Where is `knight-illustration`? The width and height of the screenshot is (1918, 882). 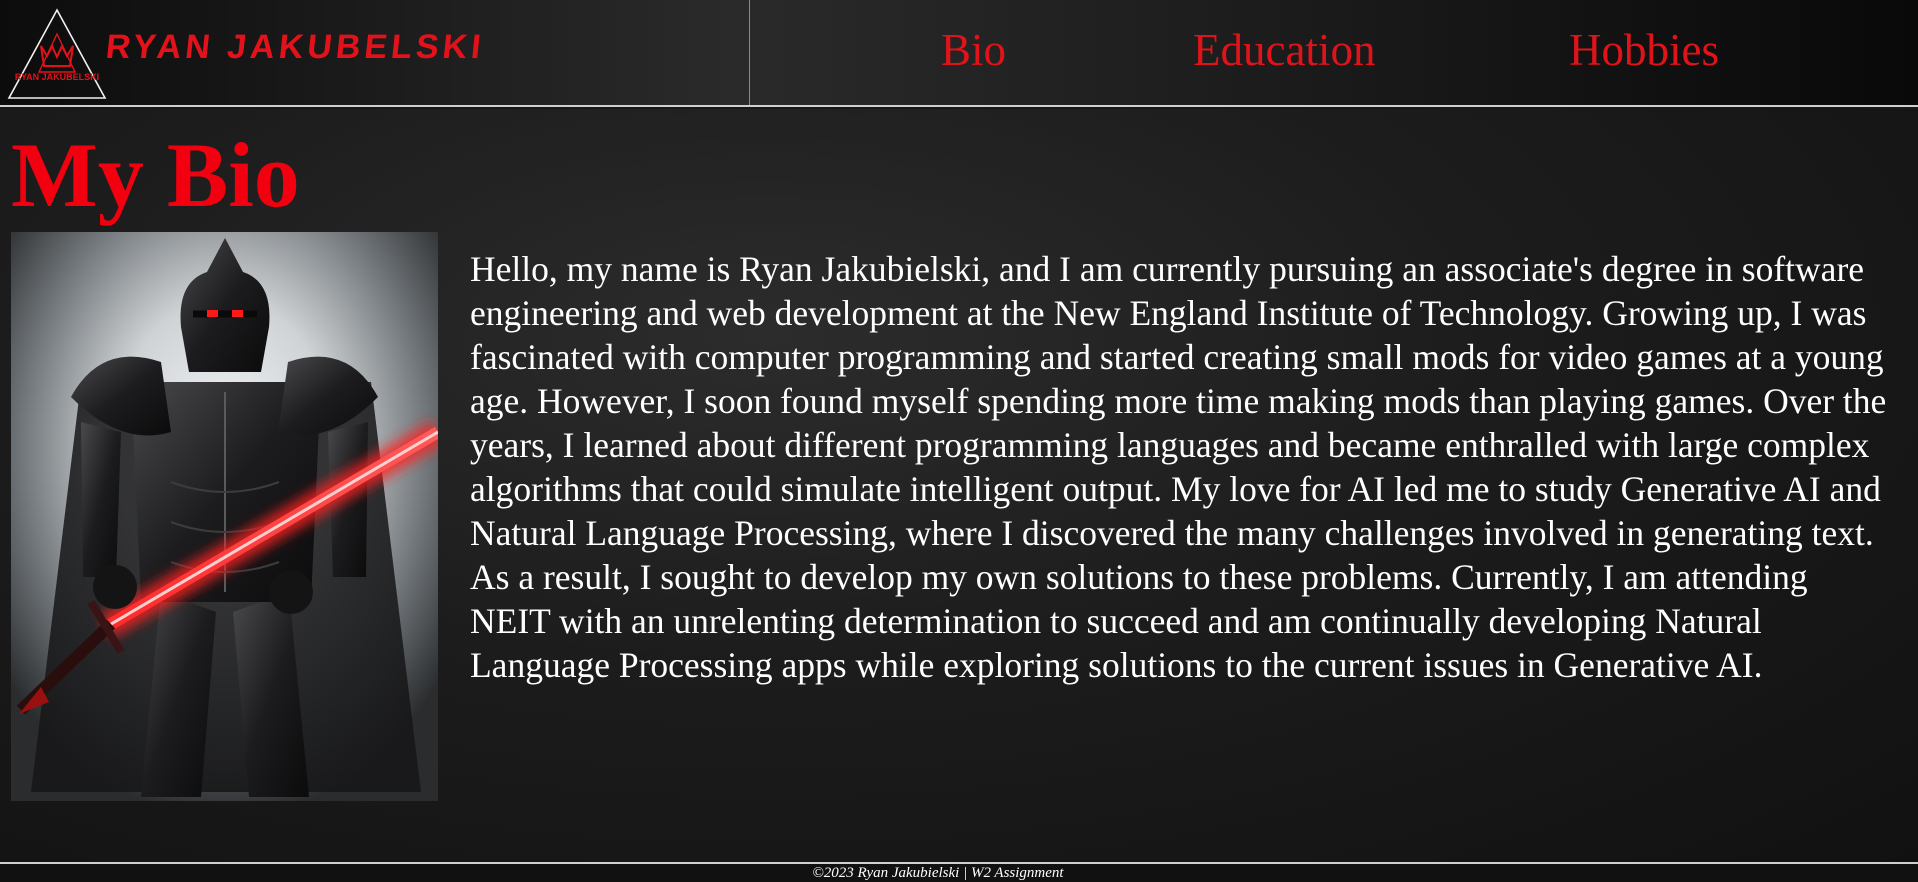
knight-illustration is located at coordinates (224, 516).